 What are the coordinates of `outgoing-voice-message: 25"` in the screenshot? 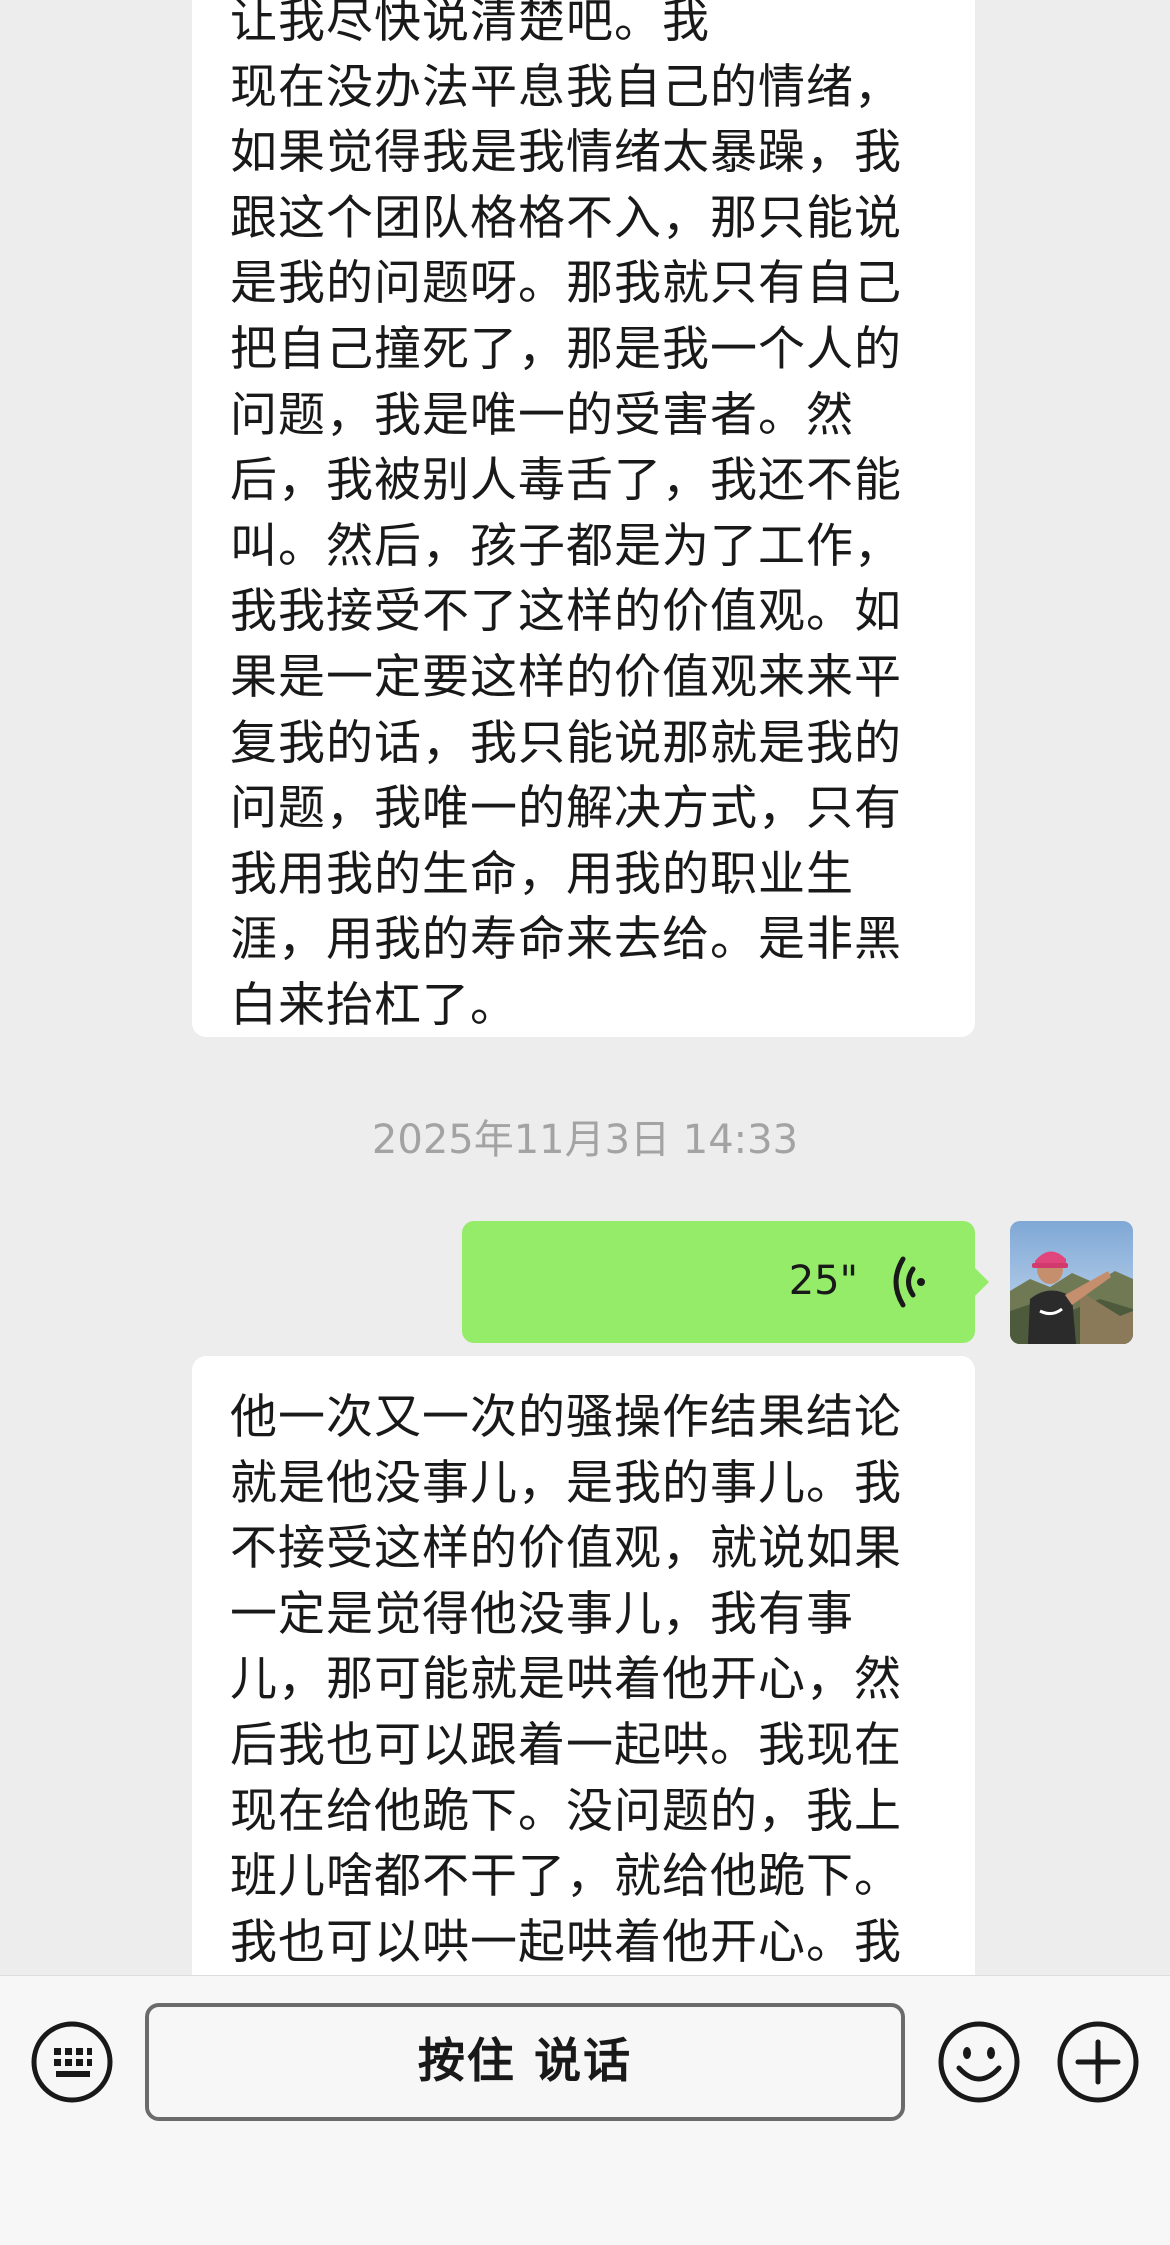 It's located at (725, 1282).